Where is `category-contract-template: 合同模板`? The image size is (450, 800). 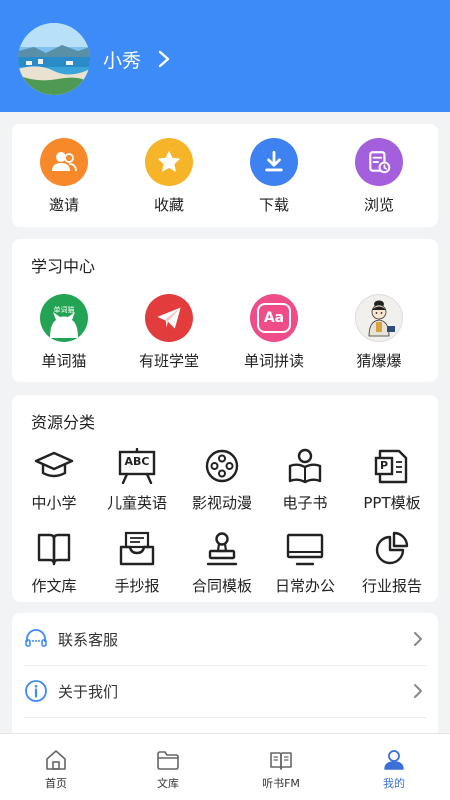
category-contract-template: 合同模板 is located at coordinates (222, 562).